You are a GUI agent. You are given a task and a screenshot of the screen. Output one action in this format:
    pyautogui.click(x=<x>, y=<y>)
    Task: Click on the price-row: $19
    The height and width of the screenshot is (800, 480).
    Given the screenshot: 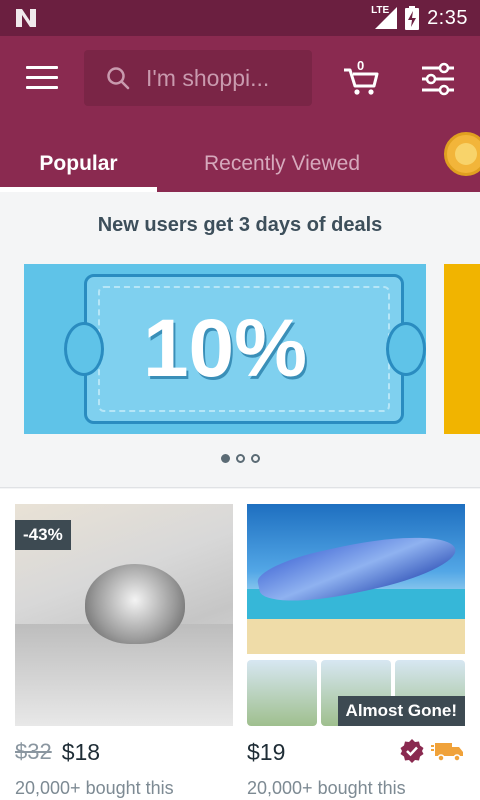 What is the action you would take?
    pyautogui.click(x=356, y=752)
    